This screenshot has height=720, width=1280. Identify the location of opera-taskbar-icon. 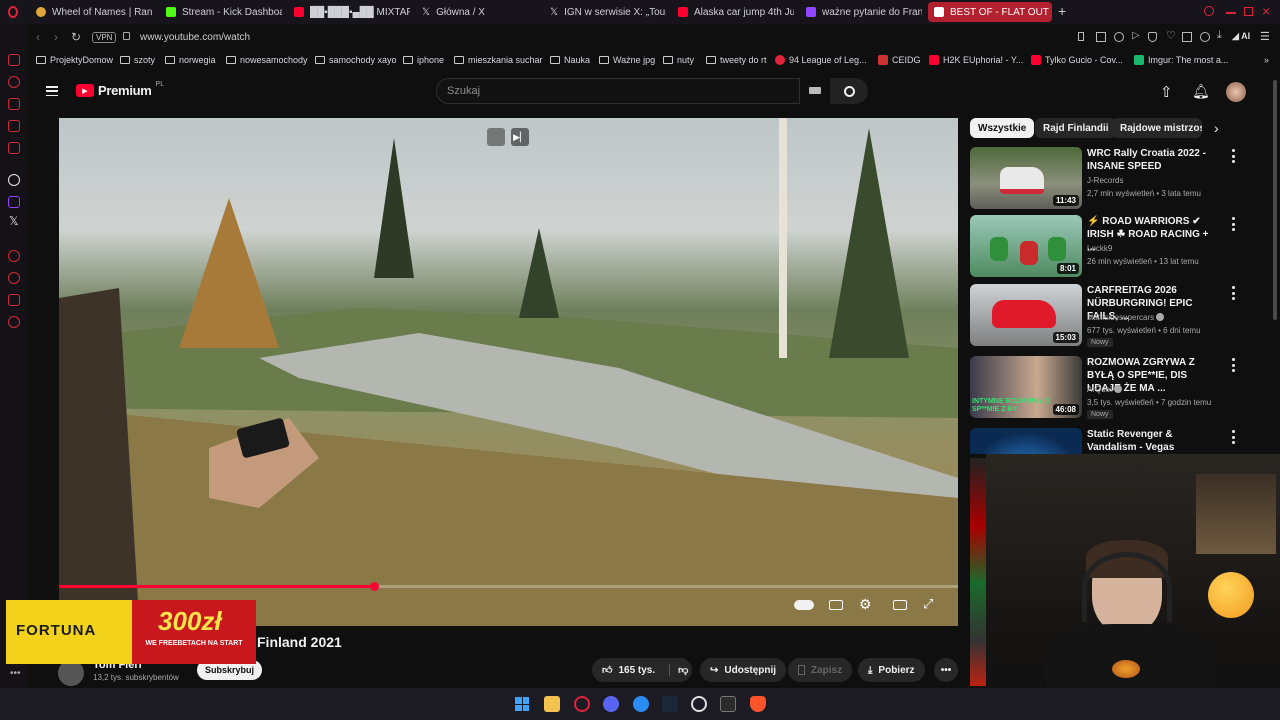
(582, 704).